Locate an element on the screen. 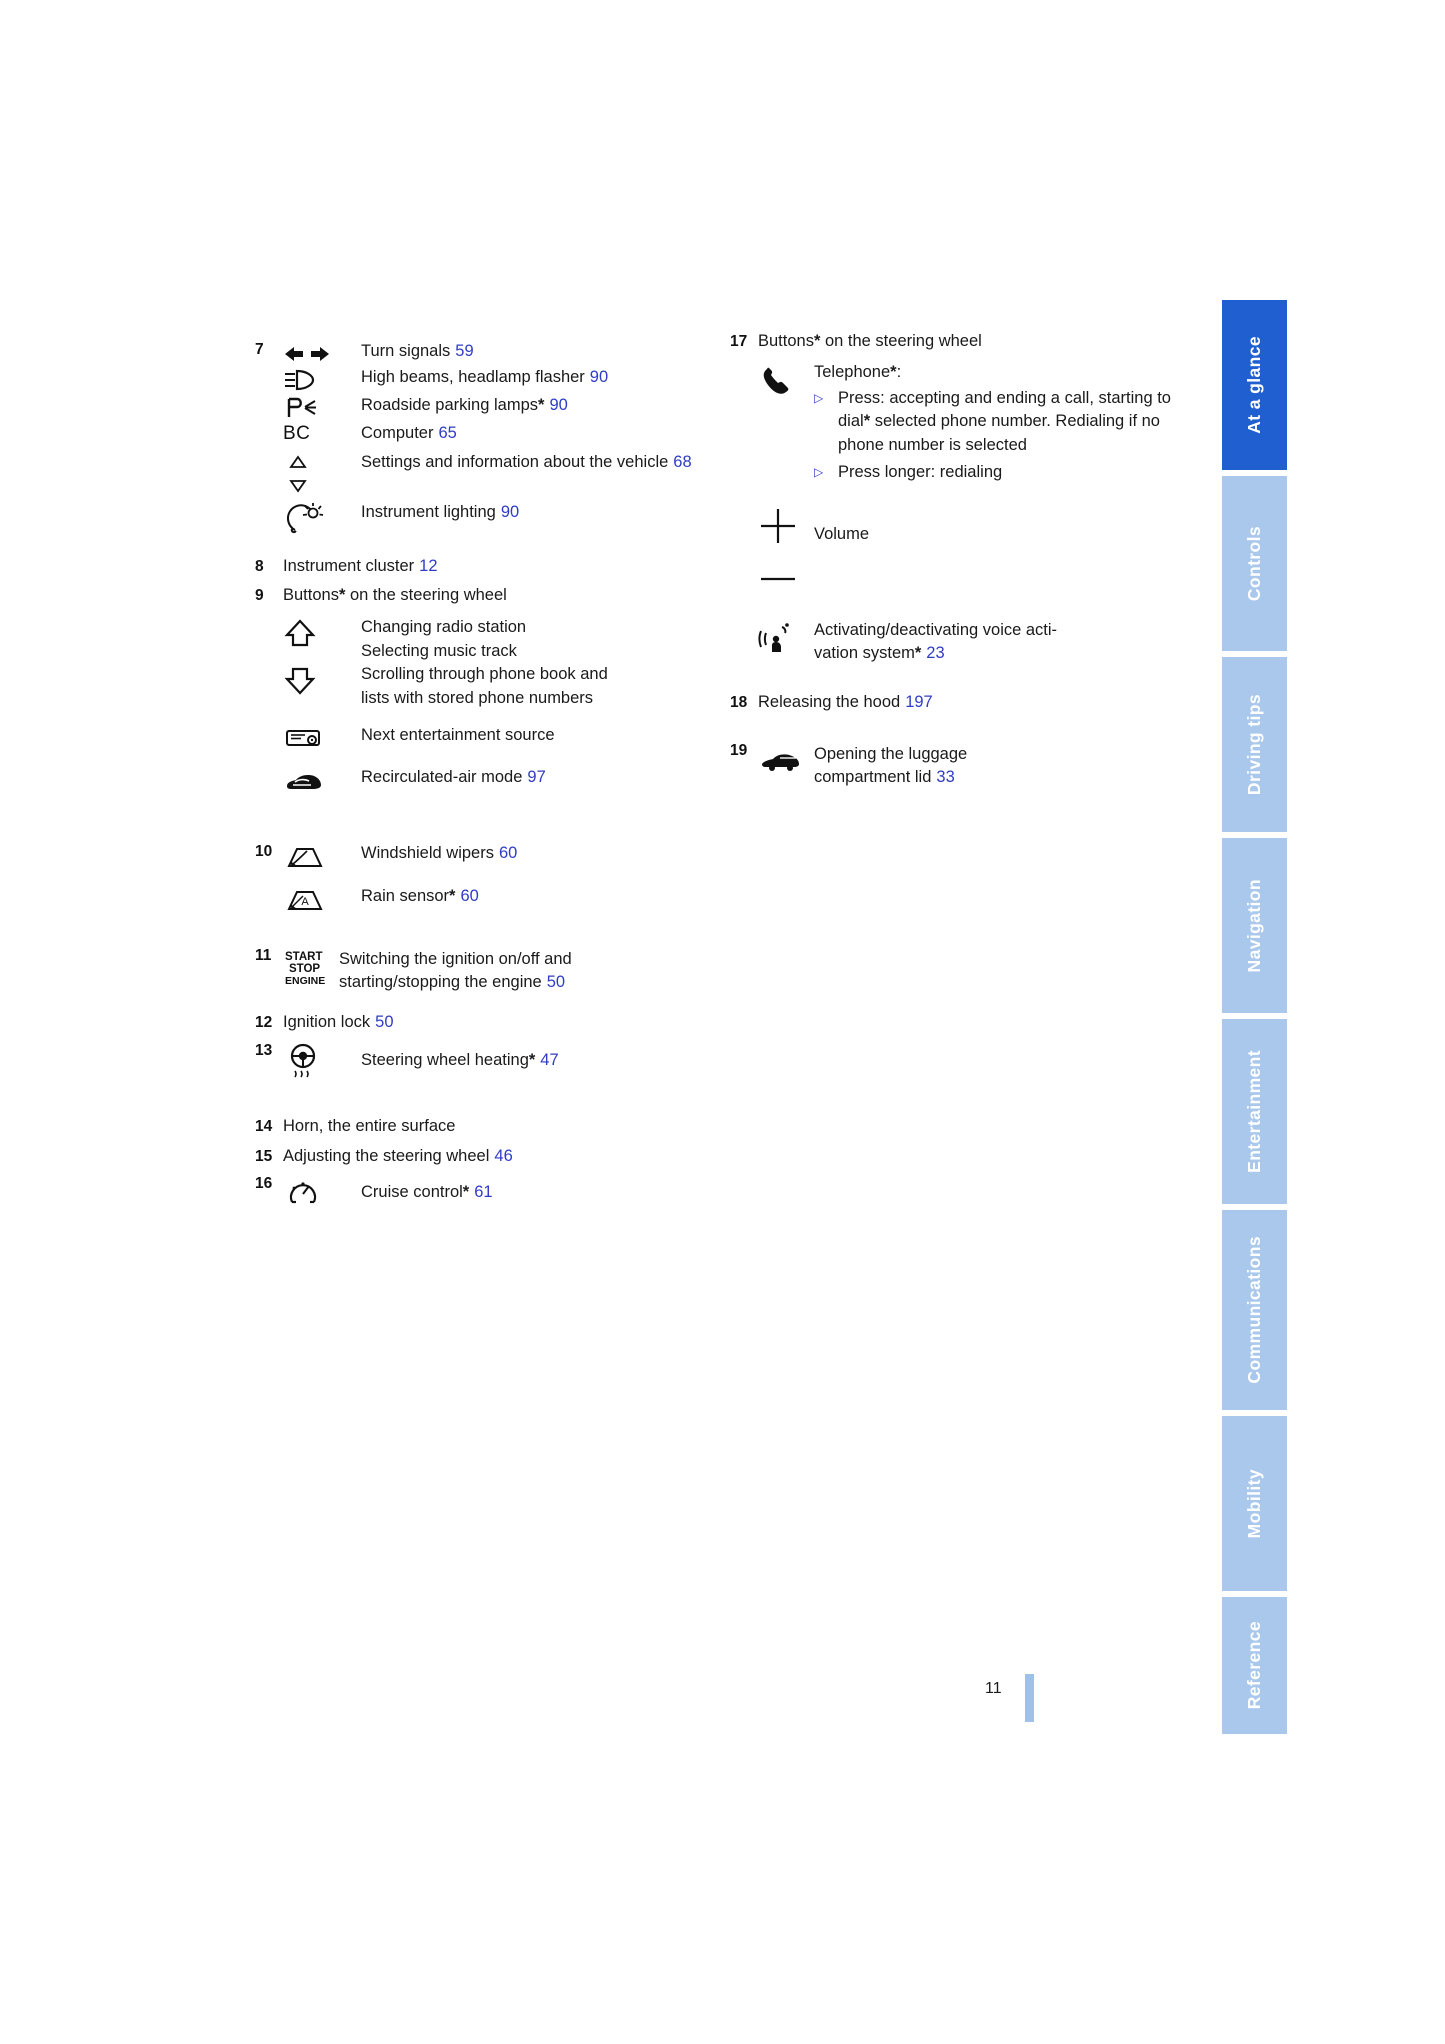 The image size is (1445, 2044). windshield-wipers-icon is located at coordinates (322, 856).